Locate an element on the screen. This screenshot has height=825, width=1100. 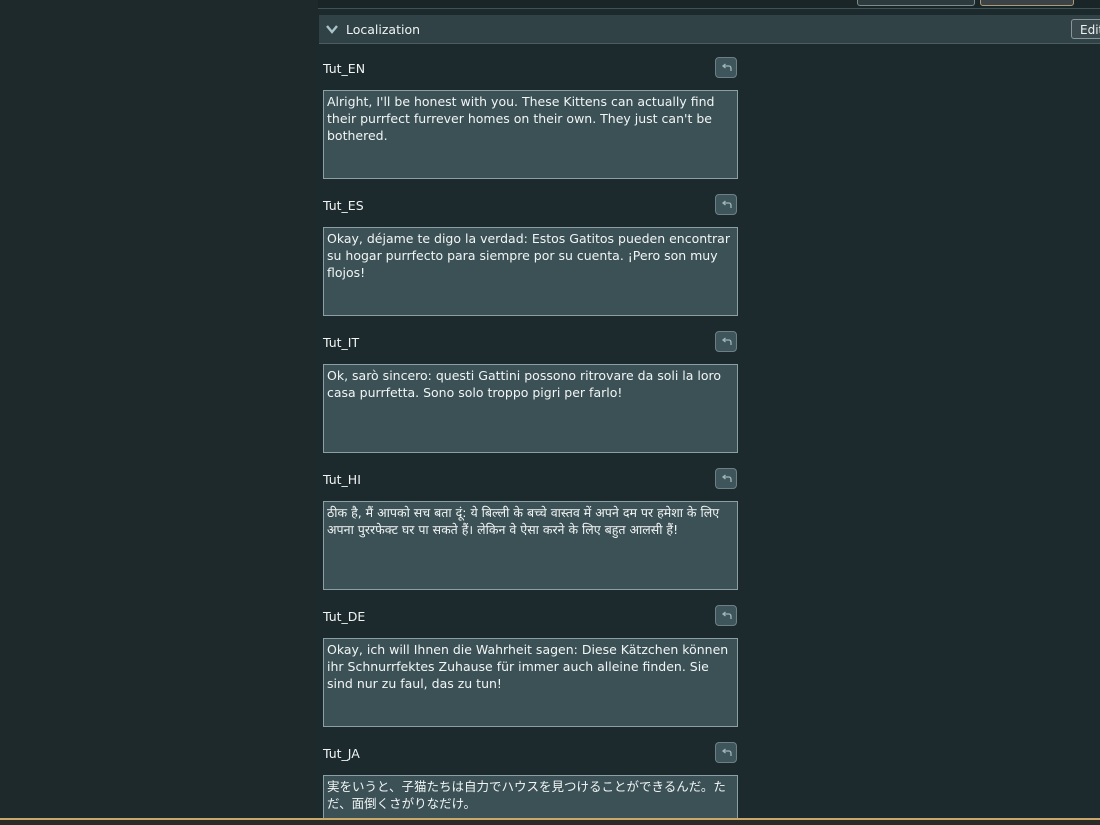
revert-button-tut-es is located at coordinates (726, 204).